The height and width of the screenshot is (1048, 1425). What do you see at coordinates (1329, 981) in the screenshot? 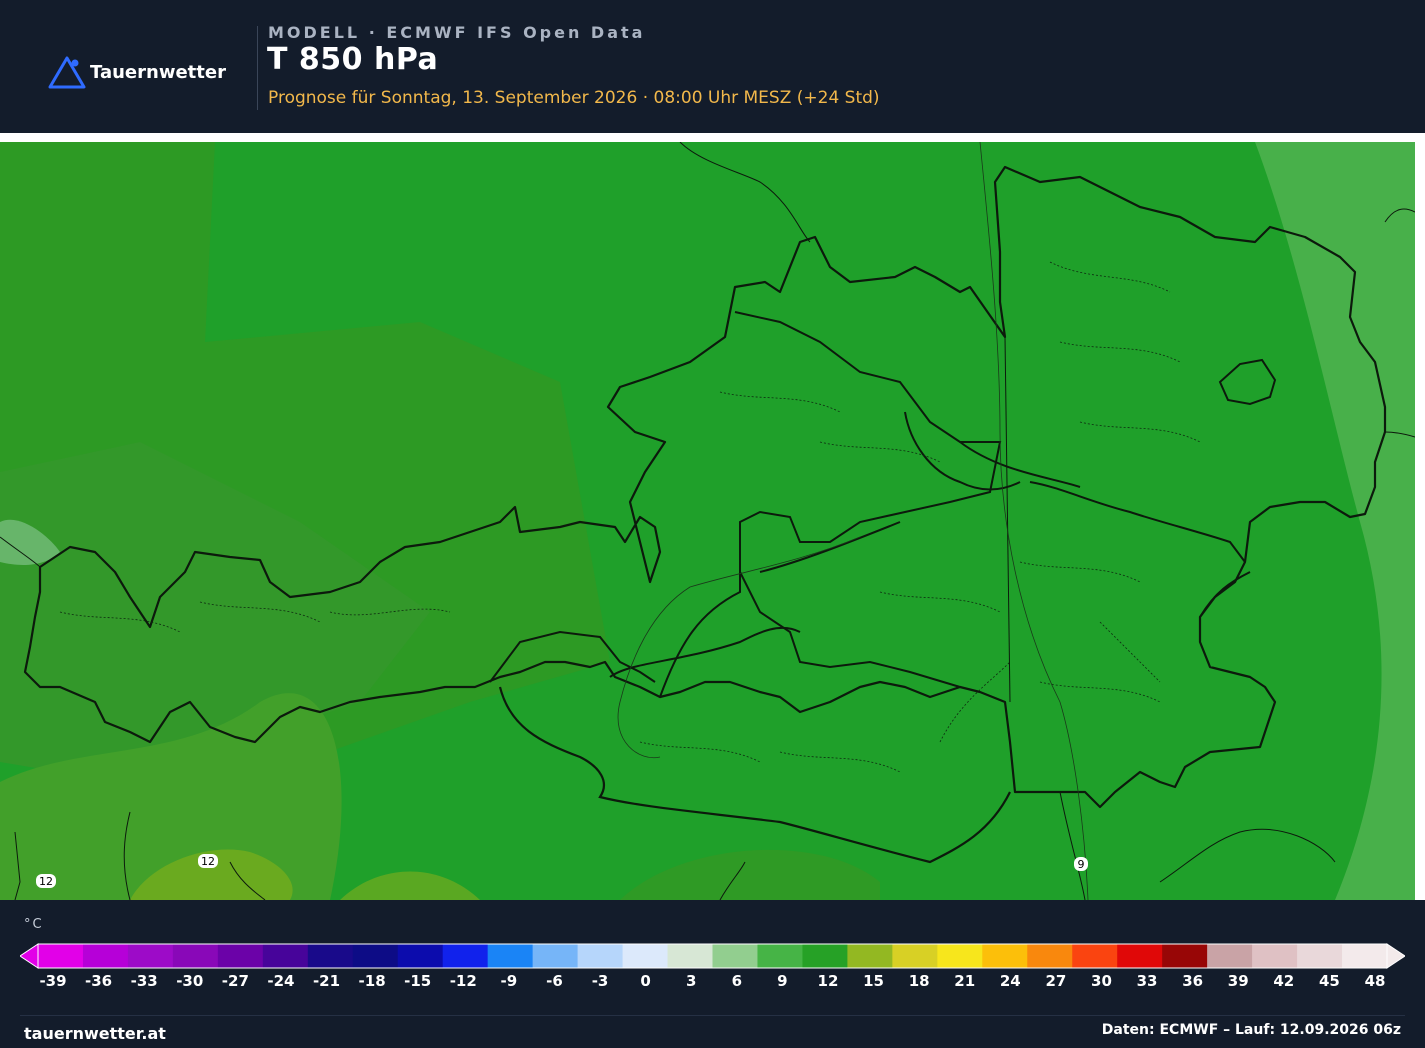
I see `legend-tick-label: 45` at bounding box center [1329, 981].